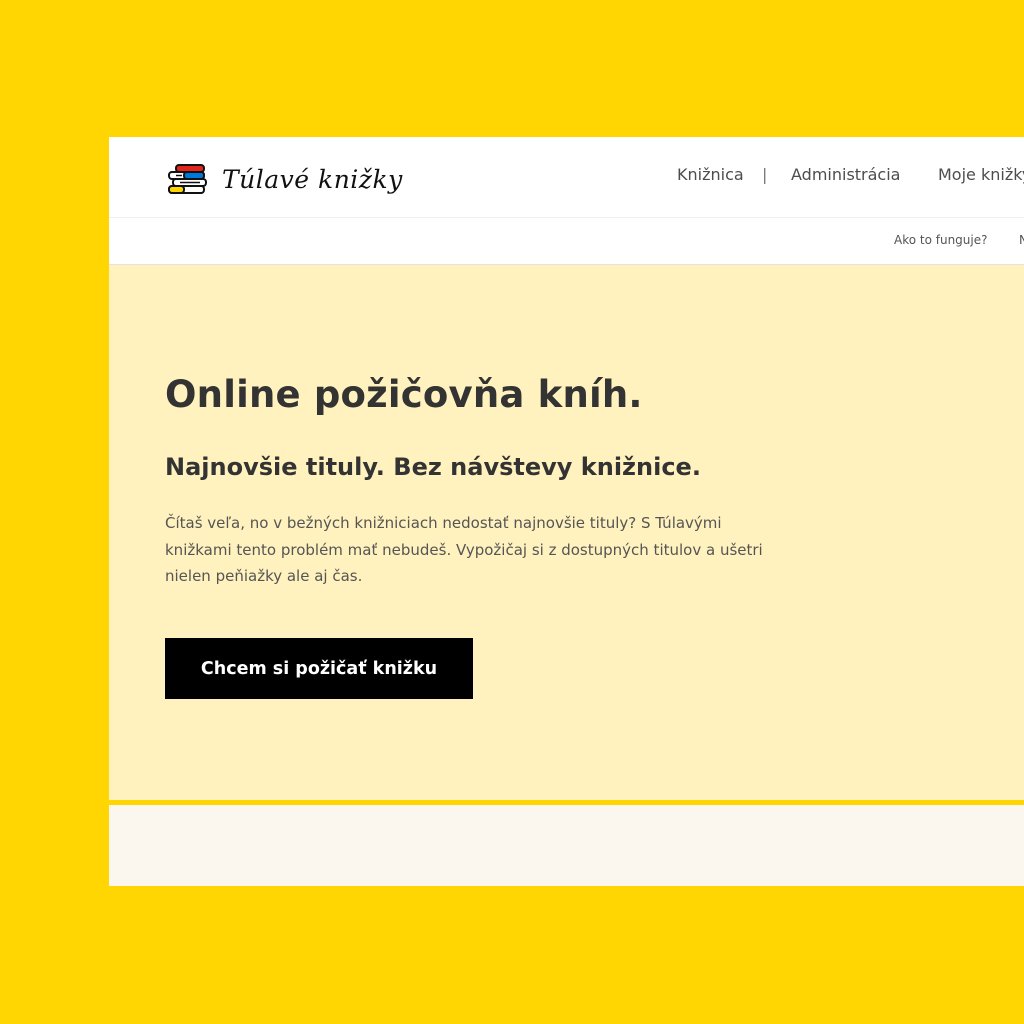 The width and height of the screenshot is (1024, 1024). What do you see at coordinates (710, 174) in the screenshot?
I see `nav-item-kniznica: Knižnica` at bounding box center [710, 174].